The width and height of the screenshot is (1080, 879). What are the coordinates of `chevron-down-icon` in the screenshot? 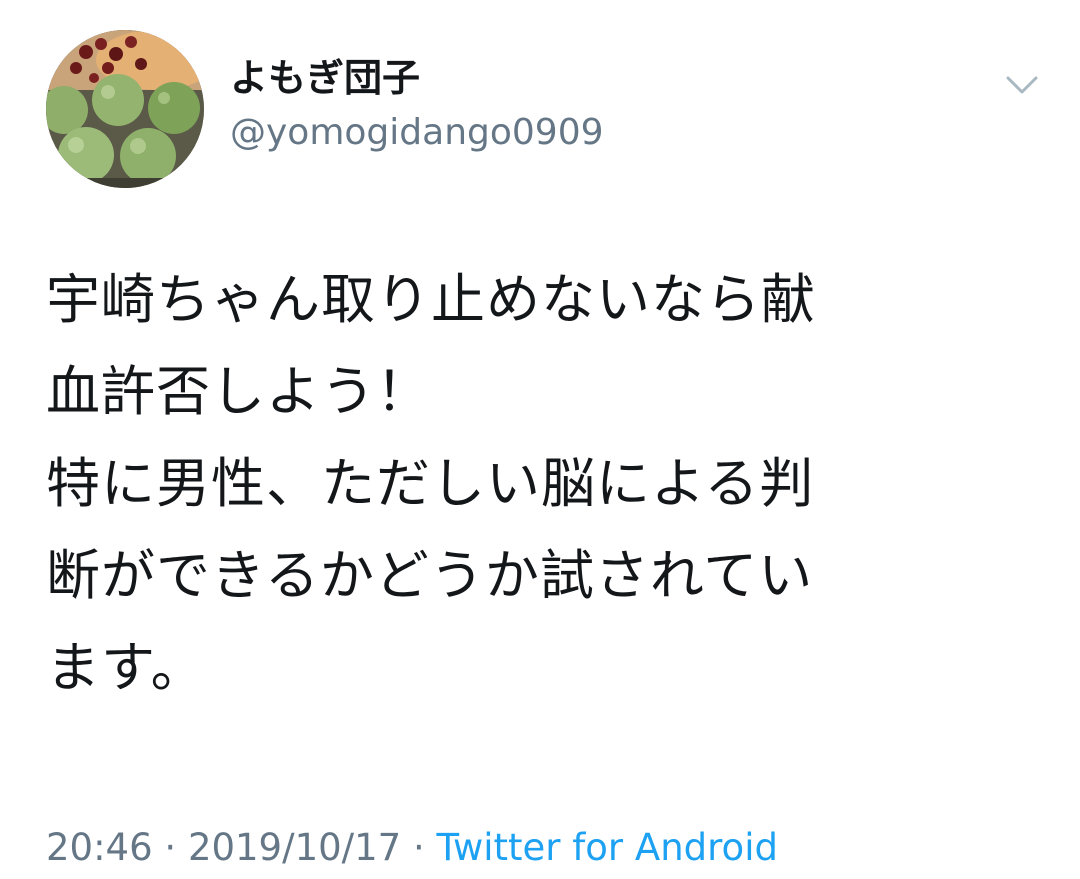 It's located at (1022, 85).